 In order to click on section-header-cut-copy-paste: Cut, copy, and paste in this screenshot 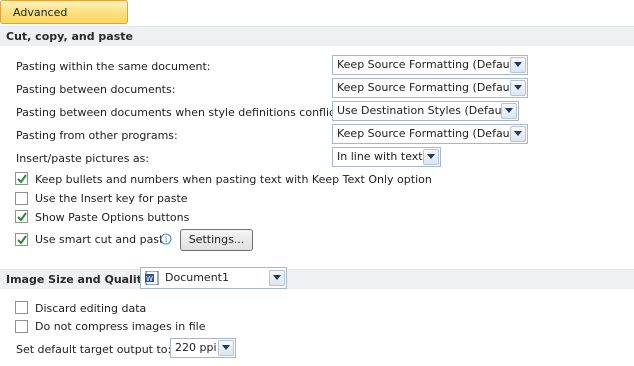, I will do `click(317, 36)`.